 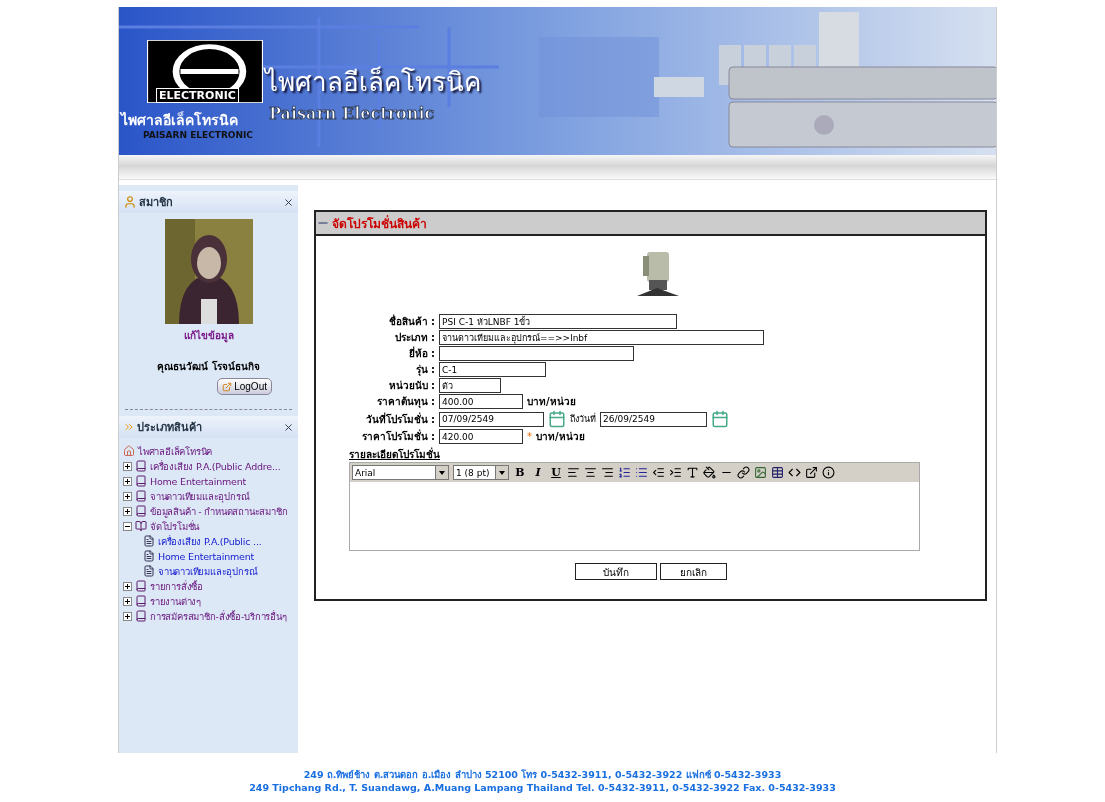 What do you see at coordinates (175, 451) in the screenshot?
I see `tree-item: ไพศาลอีเล็คโทรนิค` at bounding box center [175, 451].